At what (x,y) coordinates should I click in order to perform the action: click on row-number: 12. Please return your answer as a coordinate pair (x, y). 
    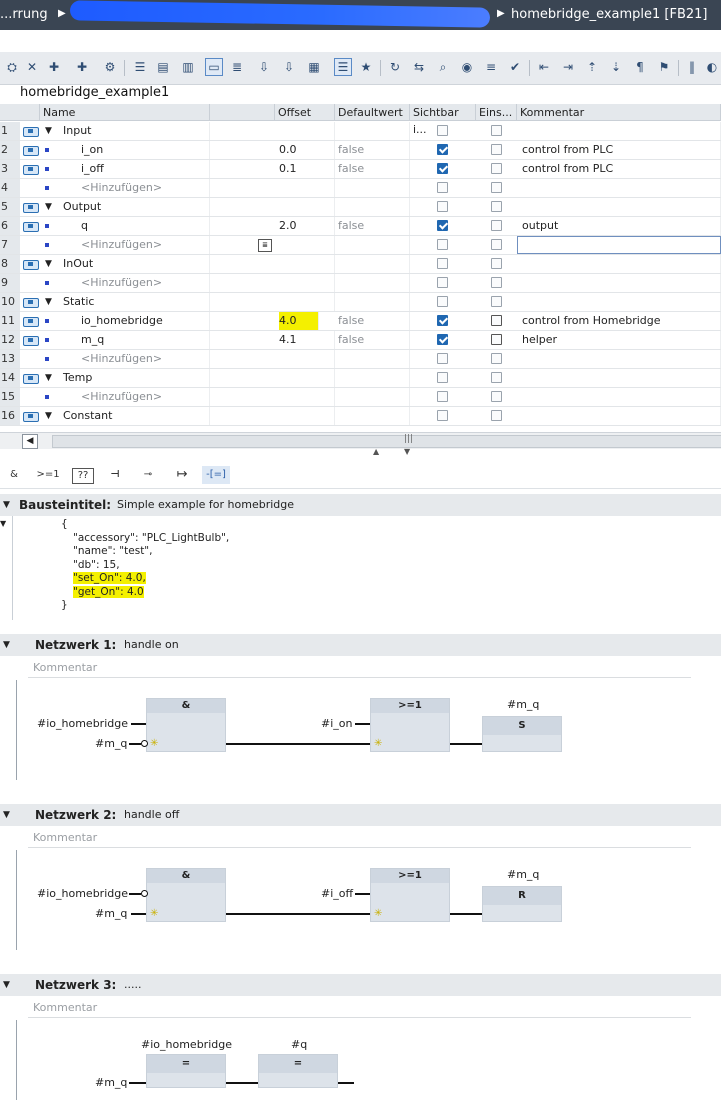
    Looking at the image, I should click on (10, 340).